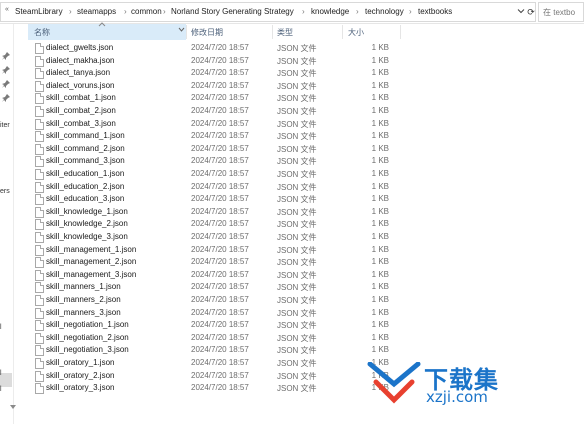  I want to click on nav-item-fragment: ers, so click(5, 191).